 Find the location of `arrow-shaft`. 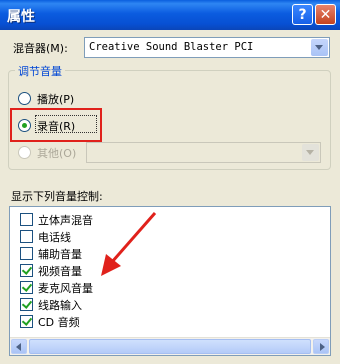

arrow-shaft is located at coordinates (133, 237).